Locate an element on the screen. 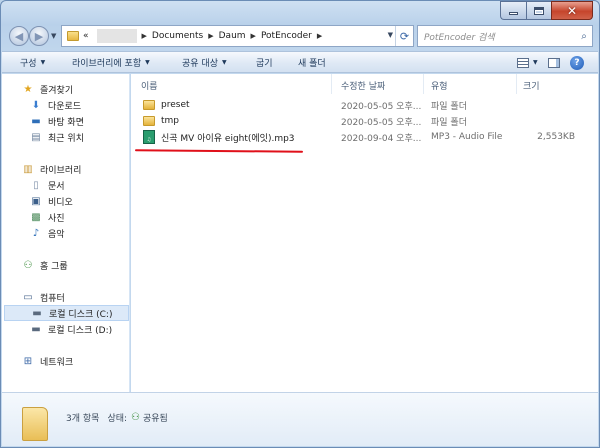  burn-button: 굽기 is located at coordinates (264, 62).